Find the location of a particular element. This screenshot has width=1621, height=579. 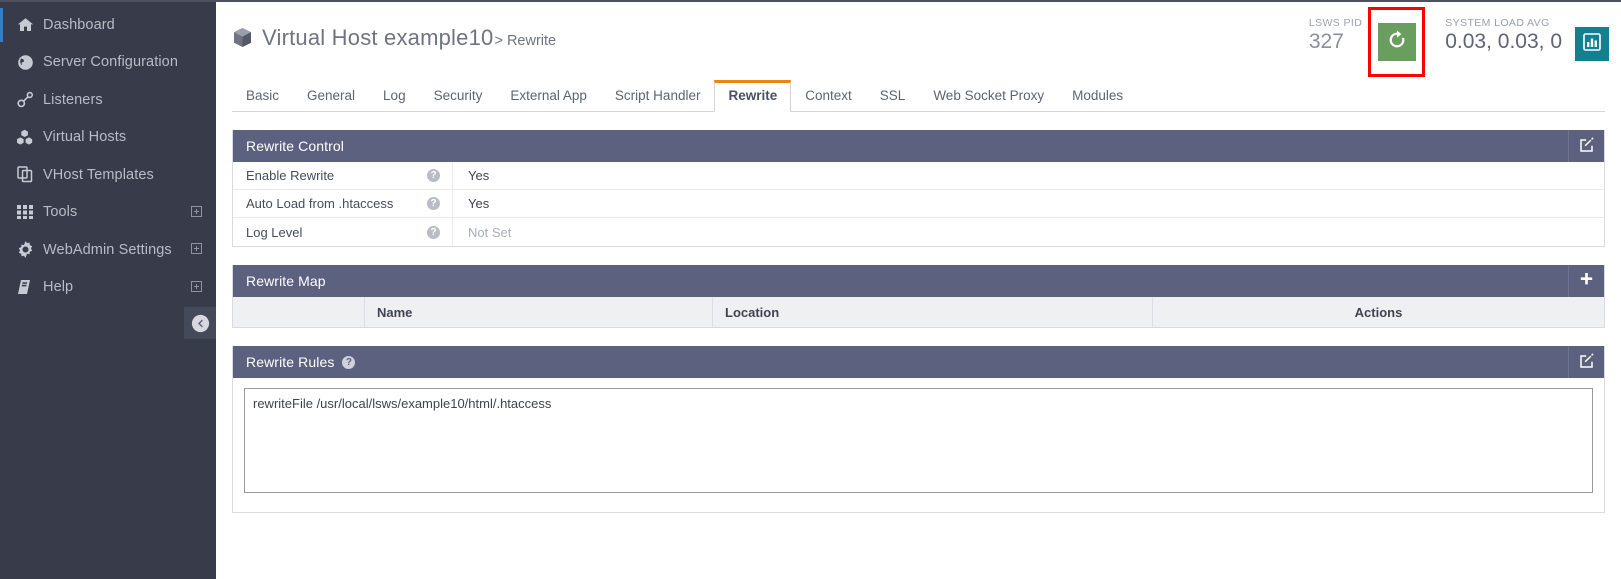

copy-icon is located at coordinates (30, 174).